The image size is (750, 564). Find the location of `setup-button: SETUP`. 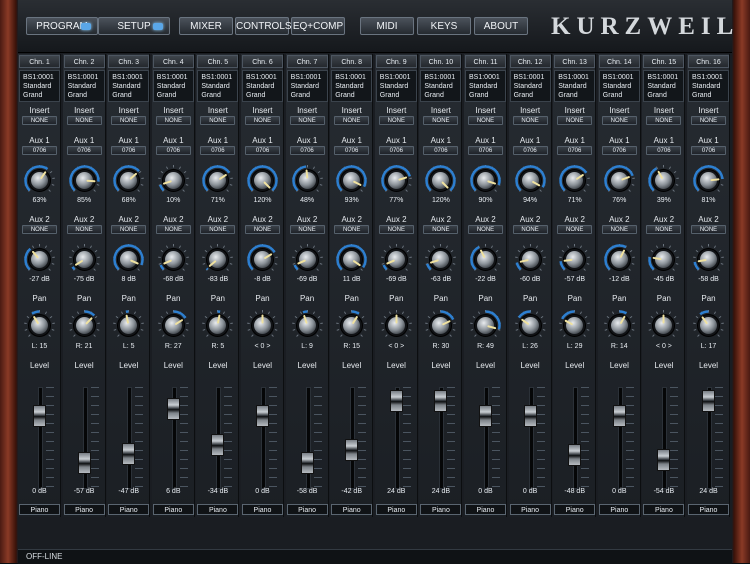

setup-button: SETUP is located at coordinates (134, 26).